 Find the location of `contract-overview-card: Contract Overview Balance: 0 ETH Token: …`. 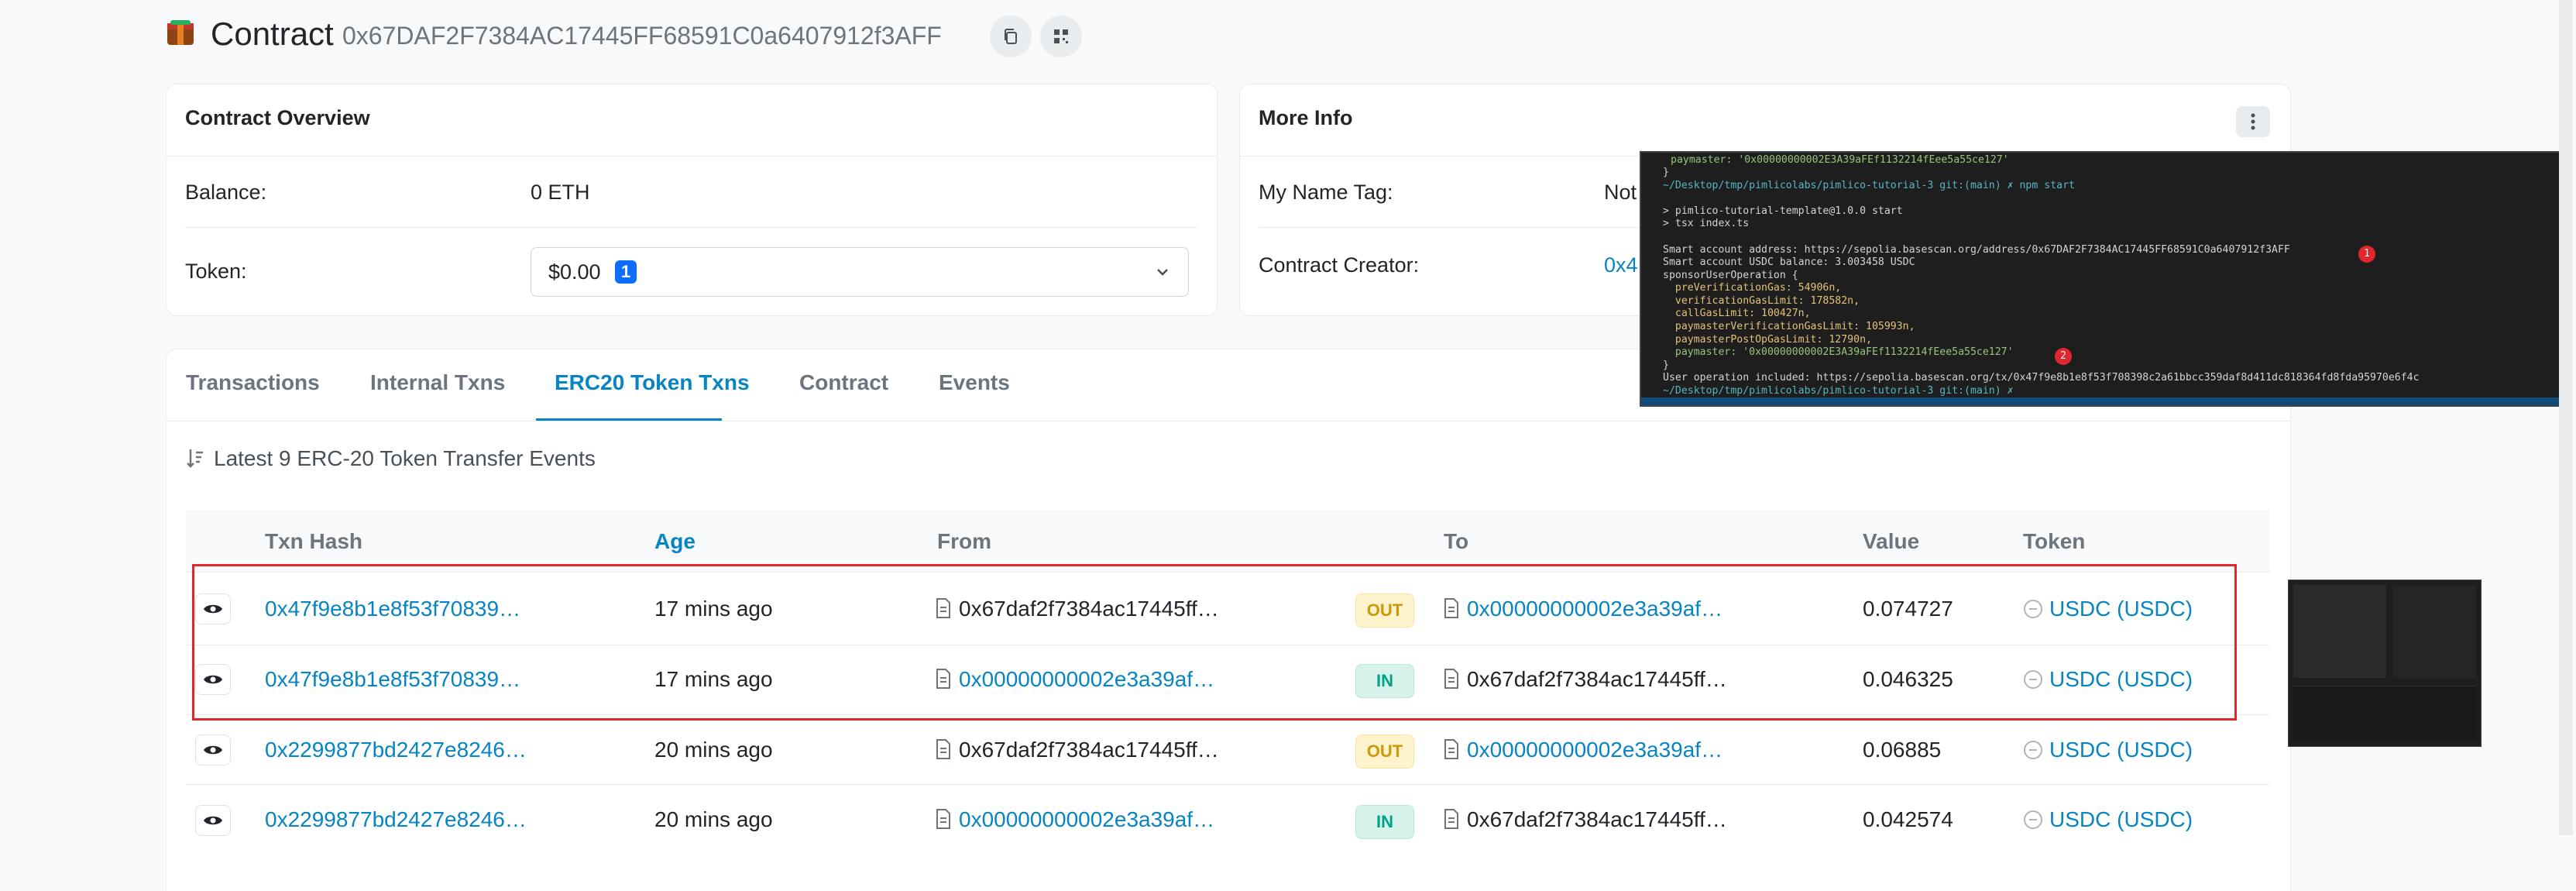

contract-overview-card: Contract Overview Balance: 0 ETH Token: … is located at coordinates (692, 200).